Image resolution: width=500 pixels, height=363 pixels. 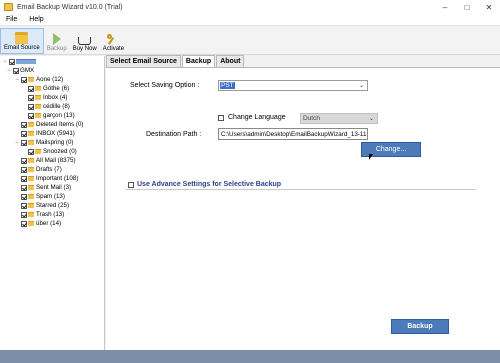 I want to click on language-select: Dutch ⌄, so click(x=339, y=118).